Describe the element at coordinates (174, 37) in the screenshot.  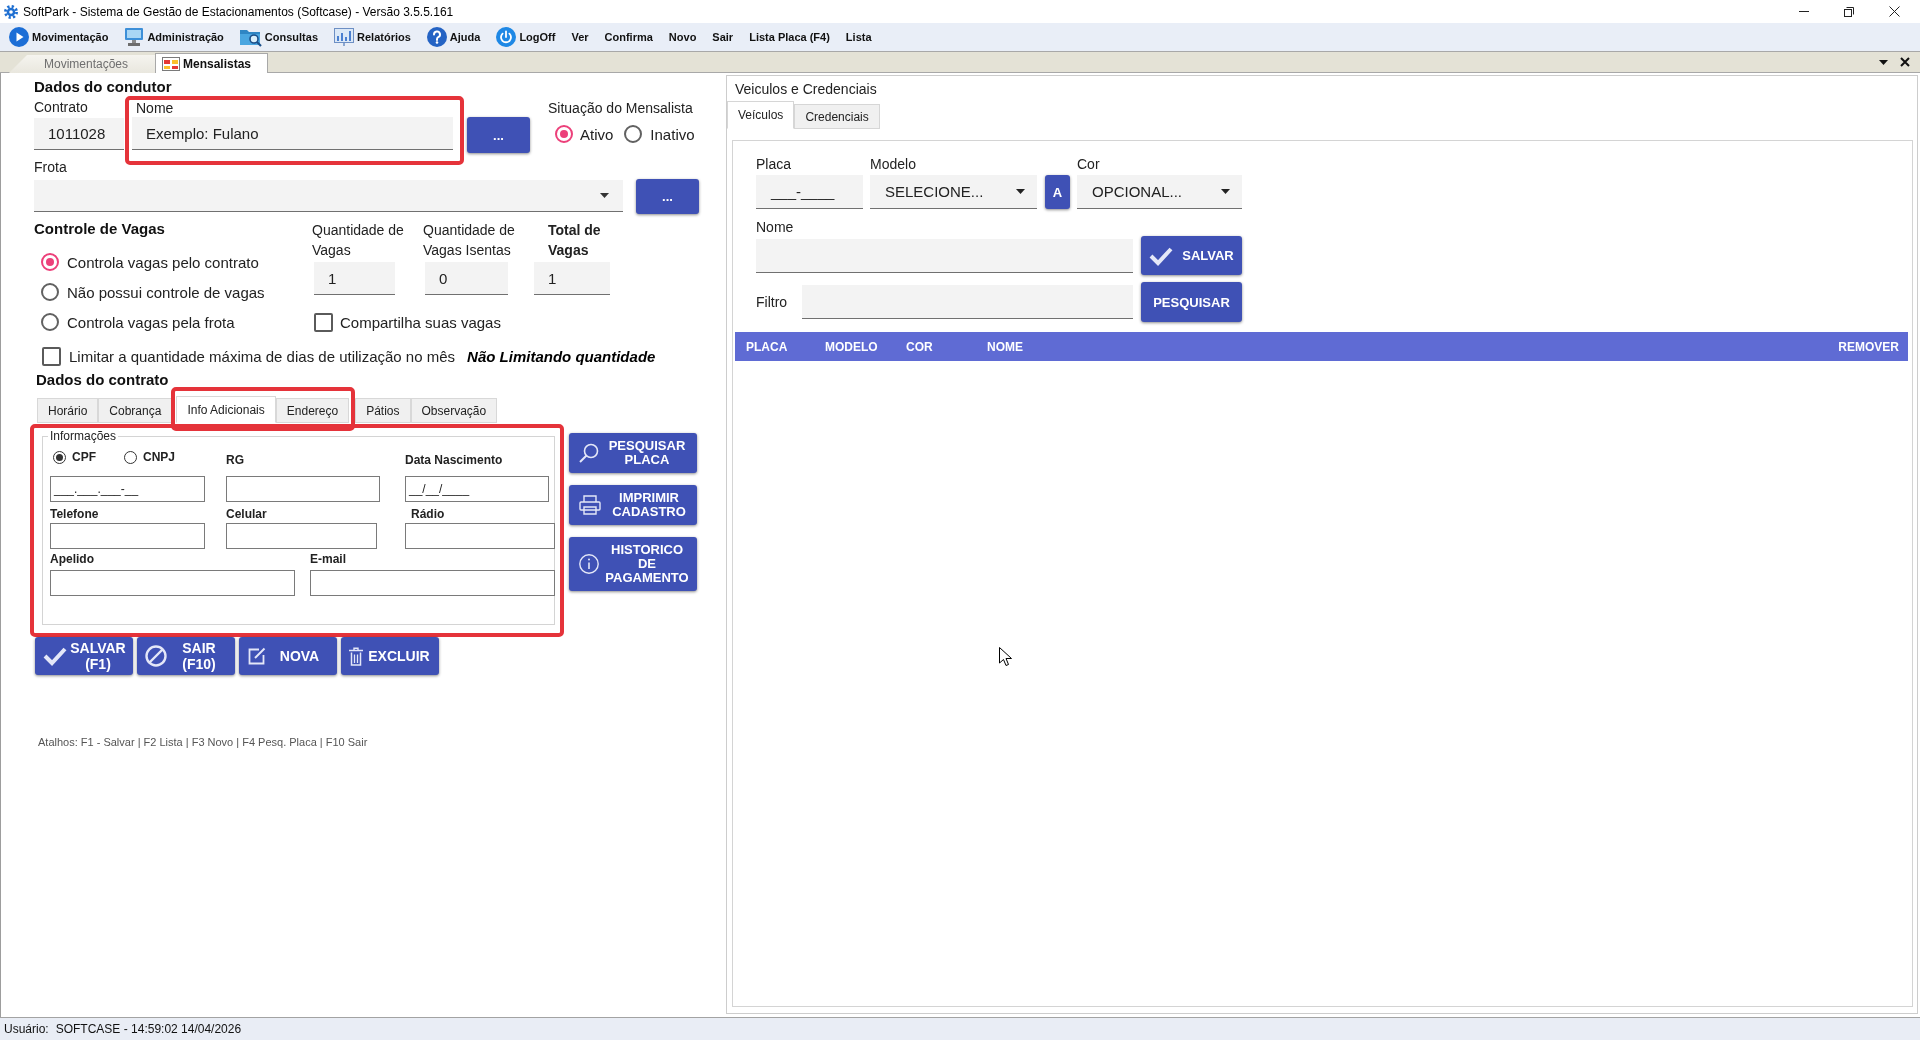
I see `menu-item: Administração` at that location.